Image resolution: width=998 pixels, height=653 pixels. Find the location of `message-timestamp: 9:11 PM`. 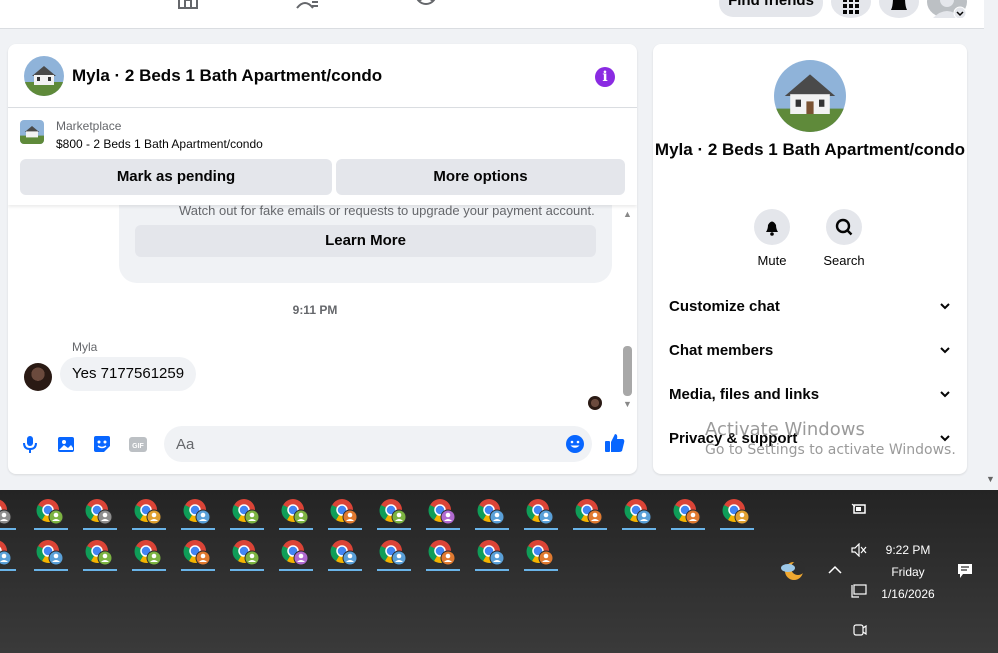

message-timestamp: 9:11 PM is located at coordinates (315, 310).